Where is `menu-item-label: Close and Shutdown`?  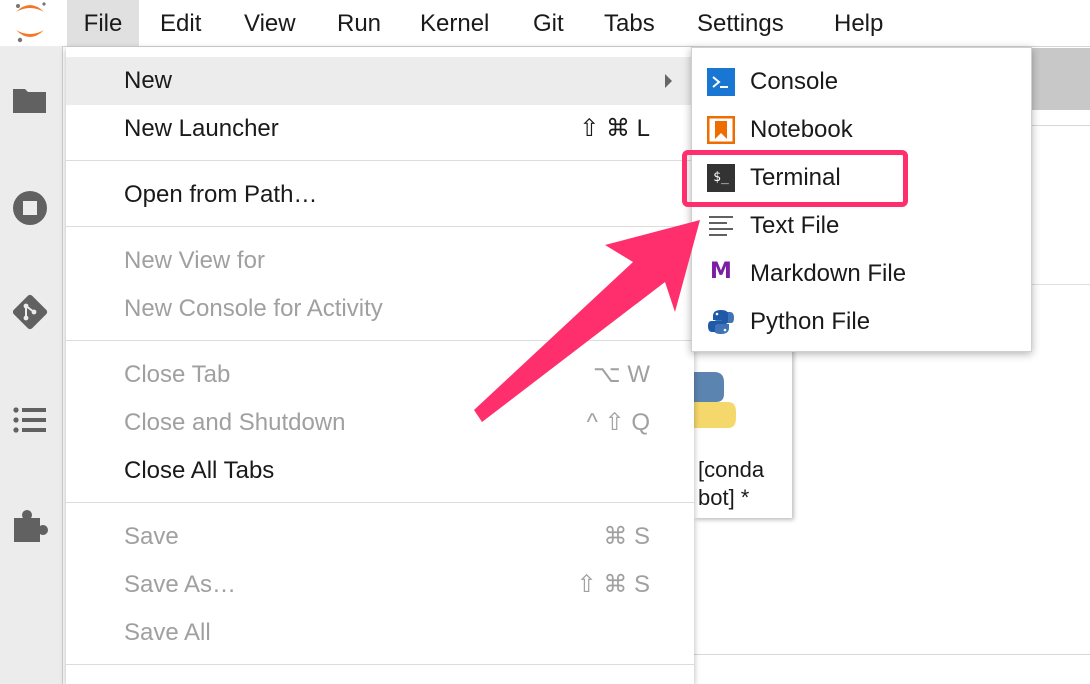 menu-item-label: Close and Shutdown is located at coordinates (235, 422).